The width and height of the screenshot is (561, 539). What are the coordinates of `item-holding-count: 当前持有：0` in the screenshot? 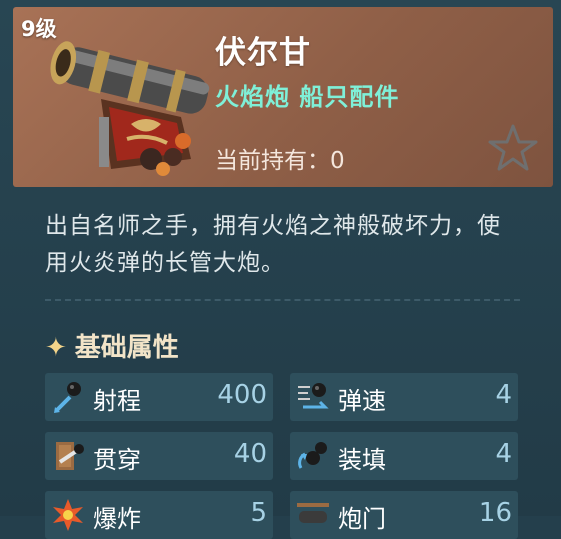 It's located at (280, 161).